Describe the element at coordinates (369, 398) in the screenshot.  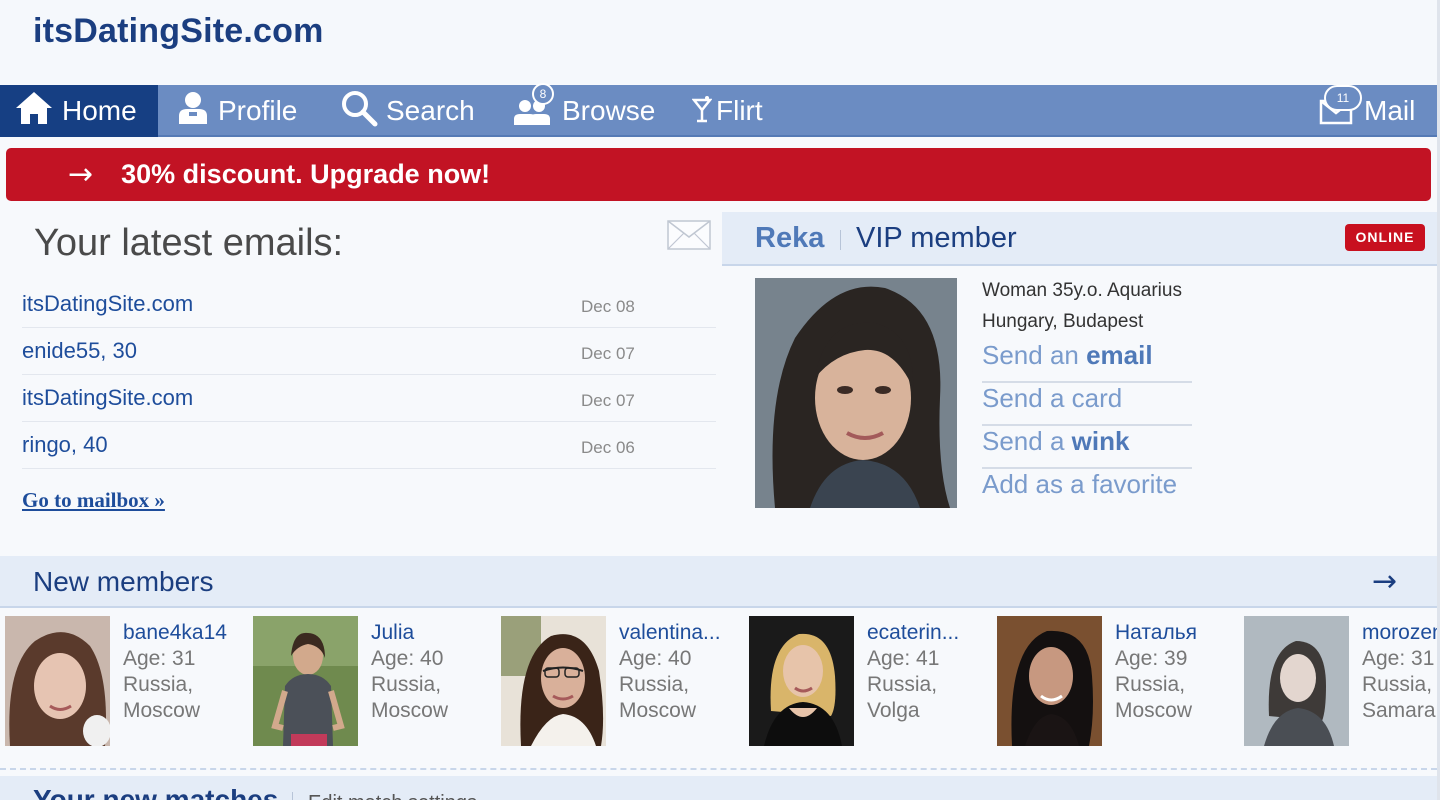
I see `email-row: itsDatingSite.com Dec 07` at that location.